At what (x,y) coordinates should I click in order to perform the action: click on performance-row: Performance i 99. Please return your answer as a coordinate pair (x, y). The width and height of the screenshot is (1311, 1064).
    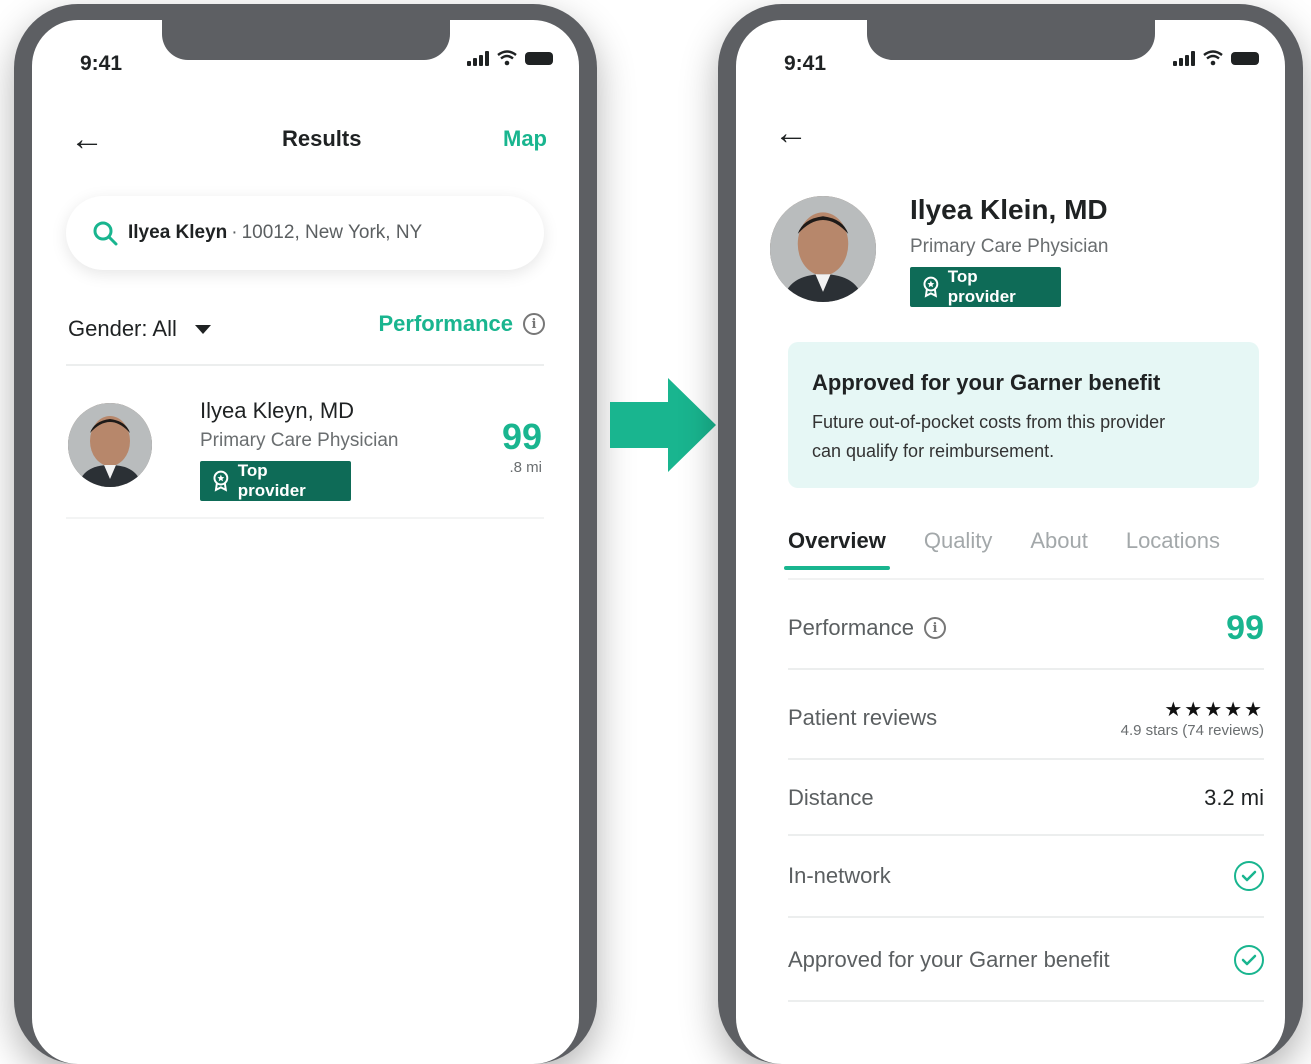
    Looking at the image, I should click on (1026, 628).